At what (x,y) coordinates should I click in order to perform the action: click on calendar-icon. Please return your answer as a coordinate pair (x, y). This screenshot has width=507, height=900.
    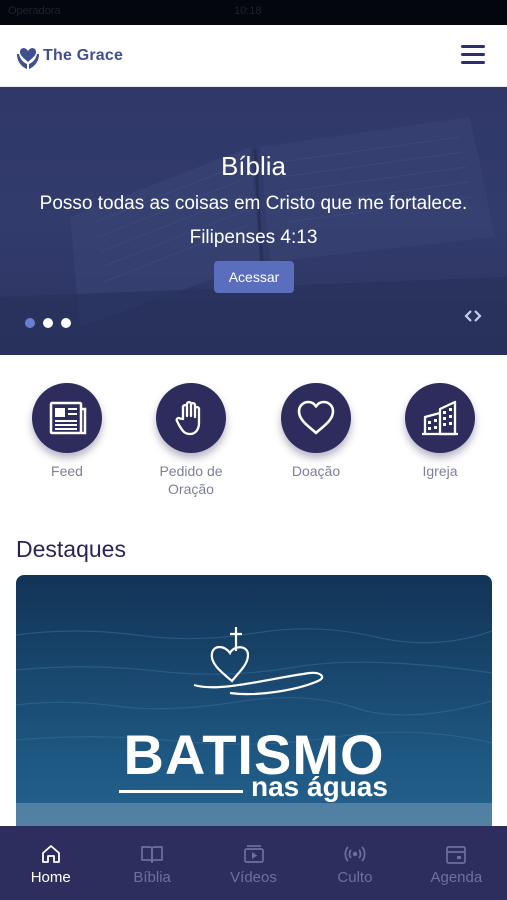
    Looking at the image, I should click on (456, 855).